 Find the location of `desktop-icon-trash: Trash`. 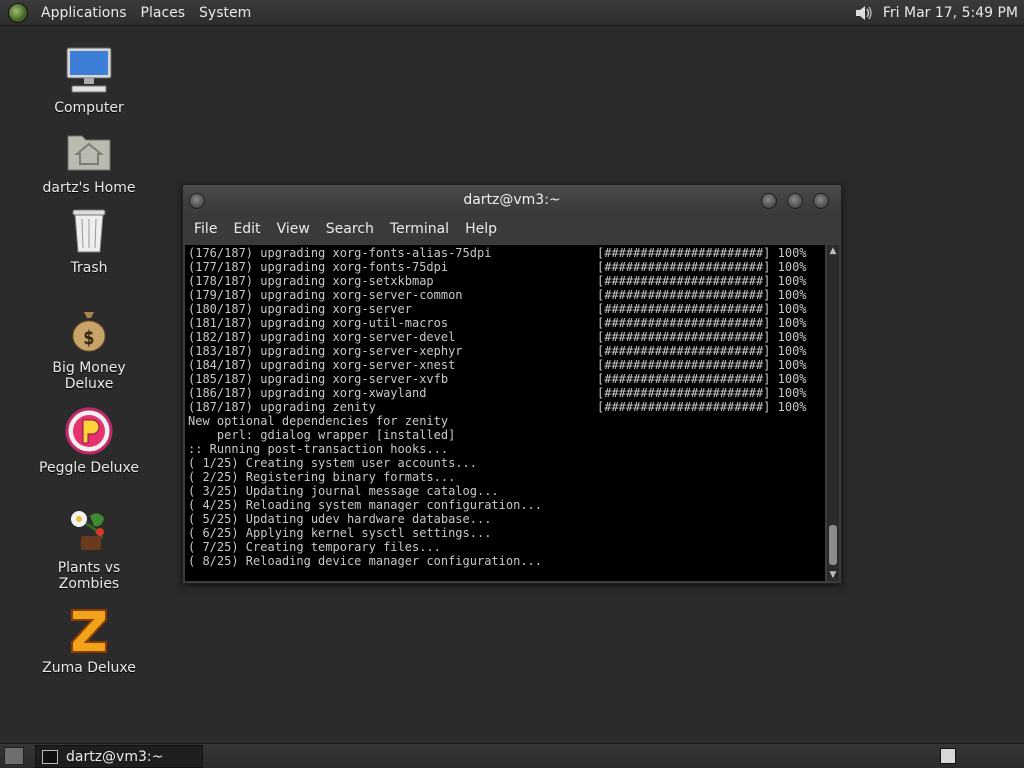

desktop-icon-trash: Trash is located at coordinates (89, 241).